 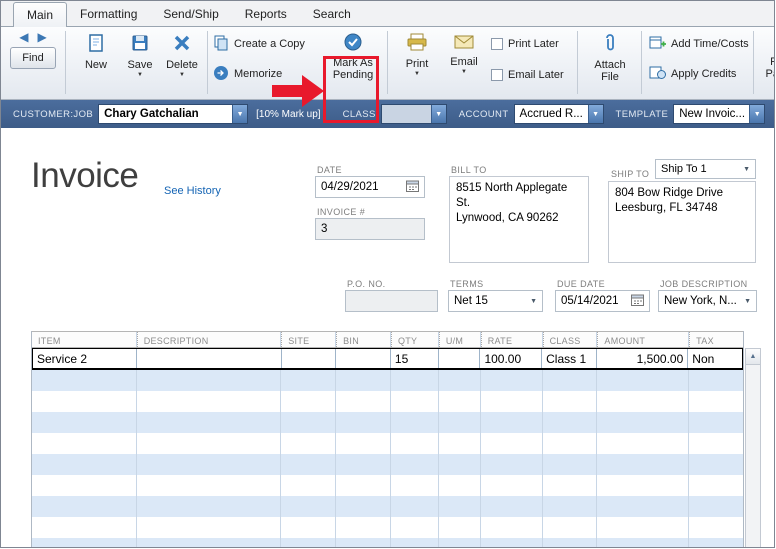 What do you see at coordinates (699, 44) in the screenshot?
I see `add-time-costs-button: Add Time/Costs` at bounding box center [699, 44].